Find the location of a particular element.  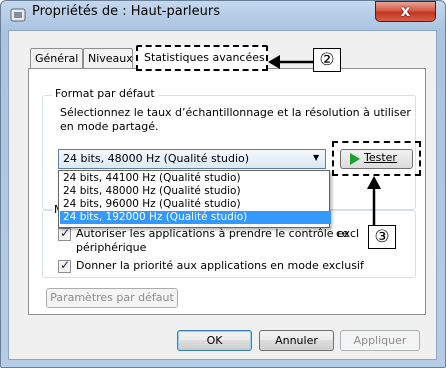

allow-exclusive-label-tail: ce is located at coordinates (342, 233).